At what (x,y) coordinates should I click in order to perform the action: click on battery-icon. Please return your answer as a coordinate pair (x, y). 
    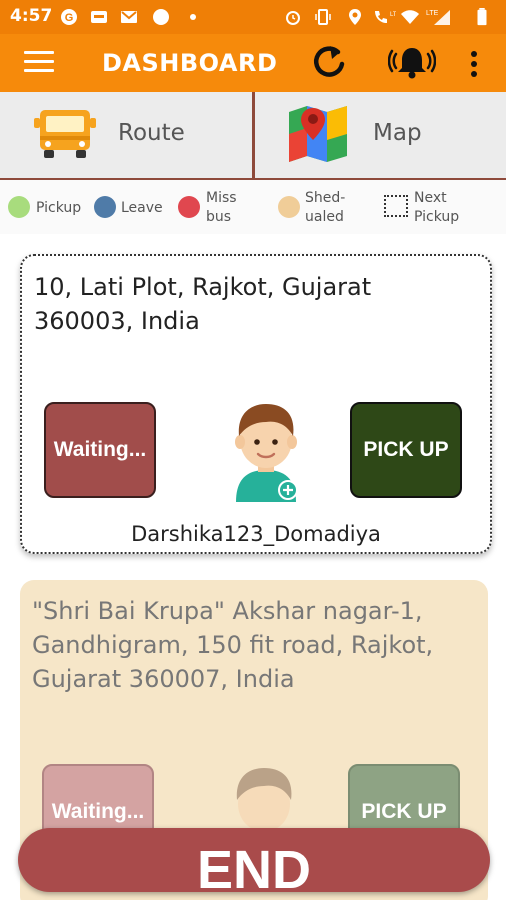
    Looking at the image, I should click on (482, 17).